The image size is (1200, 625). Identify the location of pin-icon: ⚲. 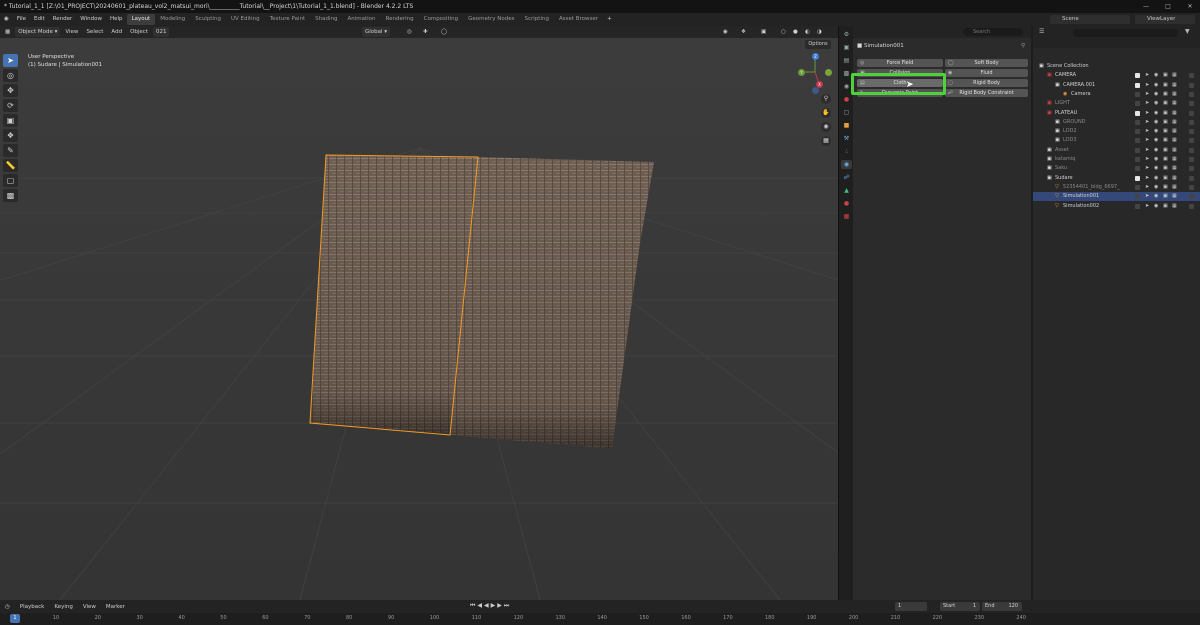
(1023, 46).